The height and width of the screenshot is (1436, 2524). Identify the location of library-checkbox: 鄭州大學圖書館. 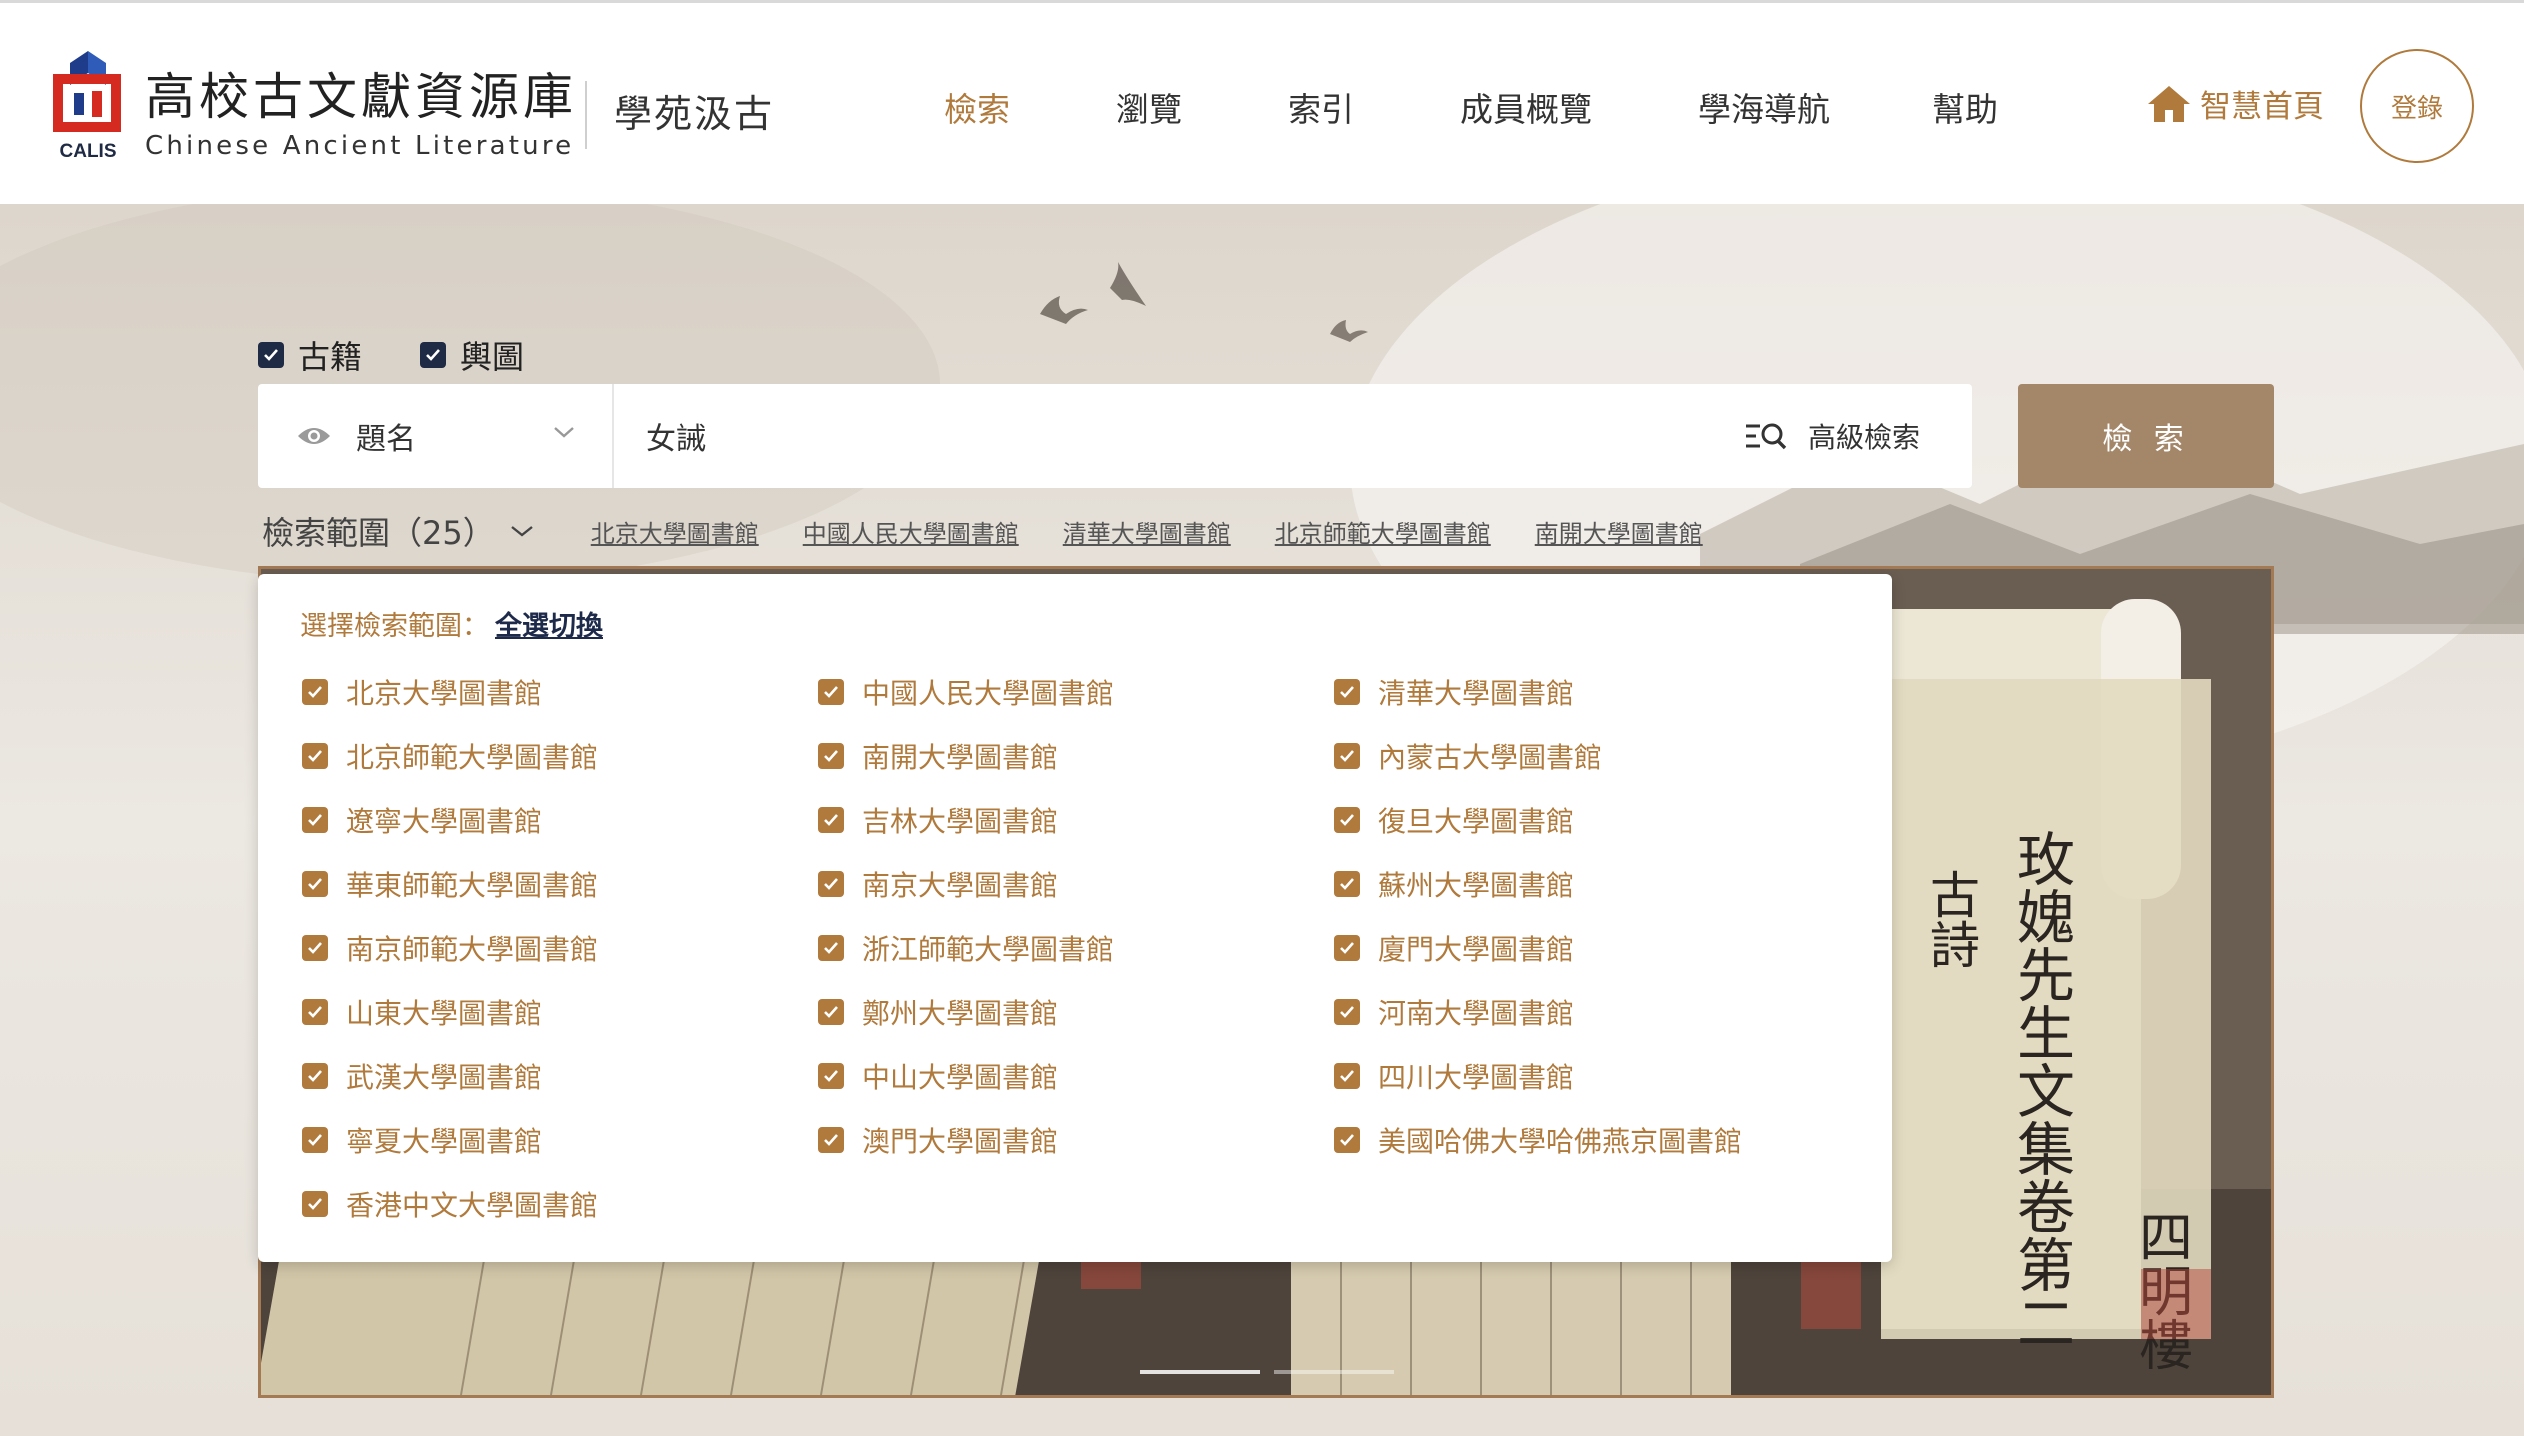
(938, 1012).